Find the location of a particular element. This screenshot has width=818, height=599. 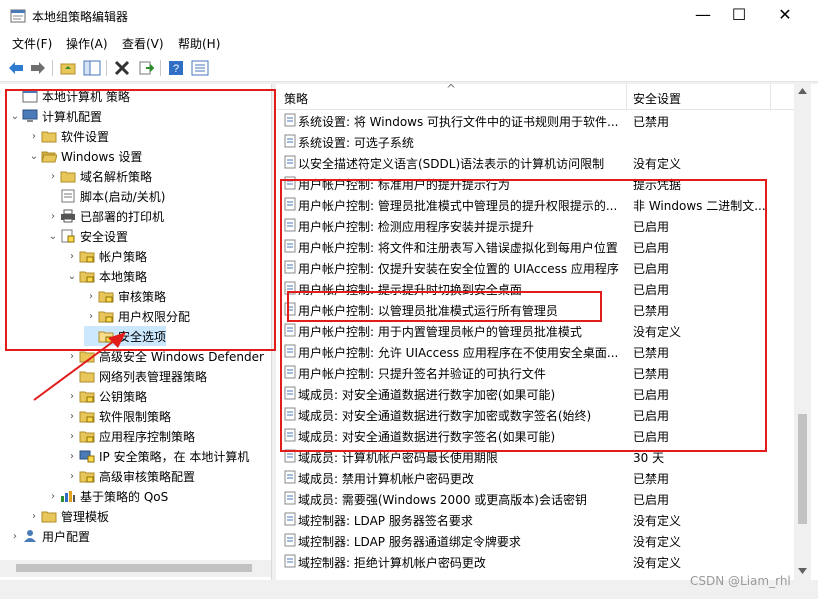

tree-item: › 审核策略 is located at coordinates (125, 296).